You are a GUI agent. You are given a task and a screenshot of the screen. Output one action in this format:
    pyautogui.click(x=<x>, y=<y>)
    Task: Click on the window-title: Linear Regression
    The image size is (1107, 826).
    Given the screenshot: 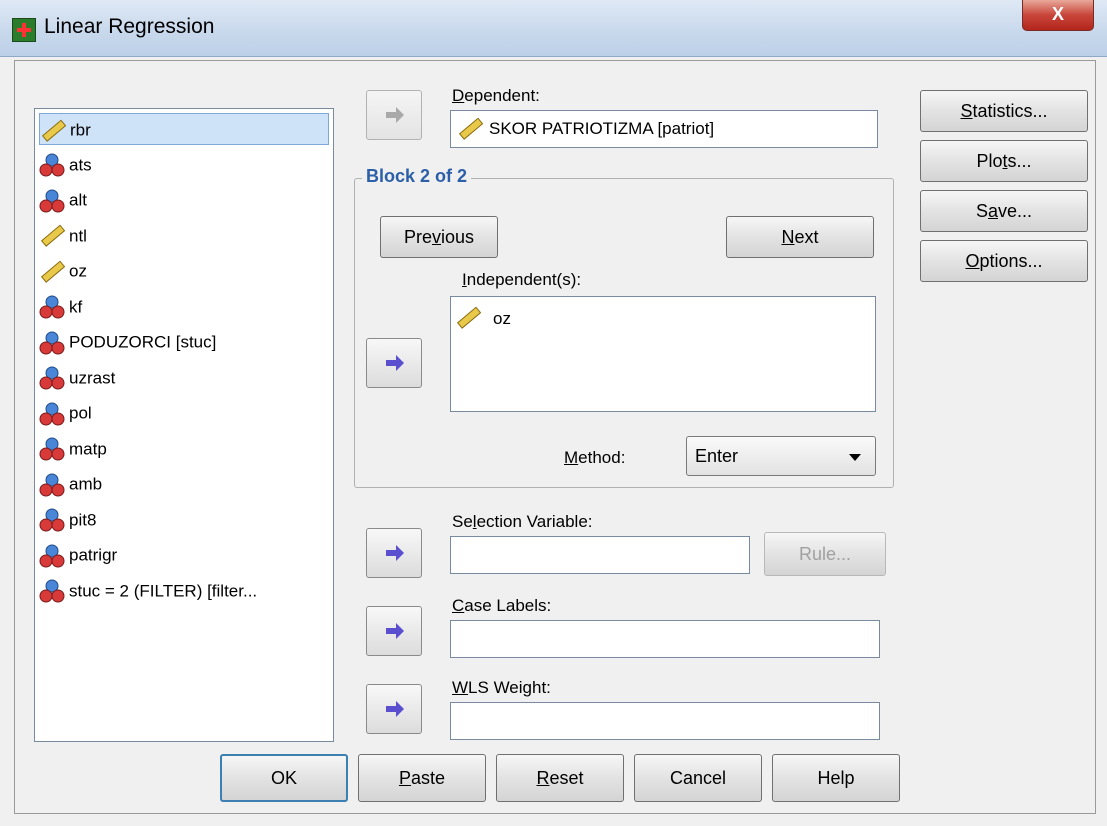 What is the action you would take?
    pyautogui.click(x=129, y=26)
    